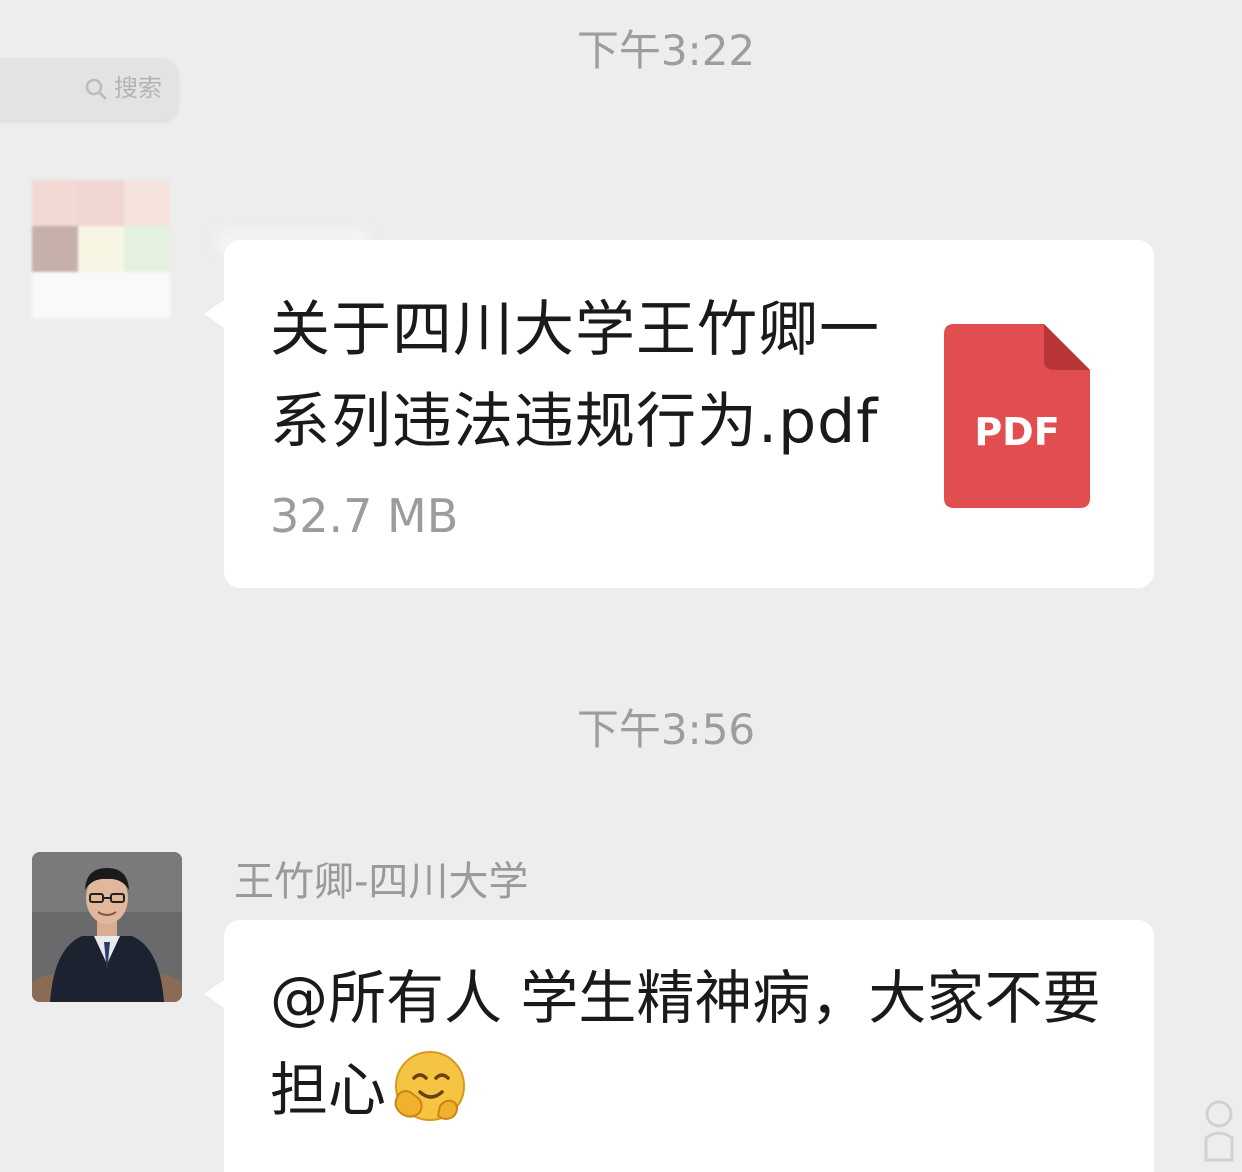 The width and height of the screenshot is (1242, 1172). Describe the element at coordinates (364, 516) in the screenshot. I see `file-size: 32.7 MB` at that location.